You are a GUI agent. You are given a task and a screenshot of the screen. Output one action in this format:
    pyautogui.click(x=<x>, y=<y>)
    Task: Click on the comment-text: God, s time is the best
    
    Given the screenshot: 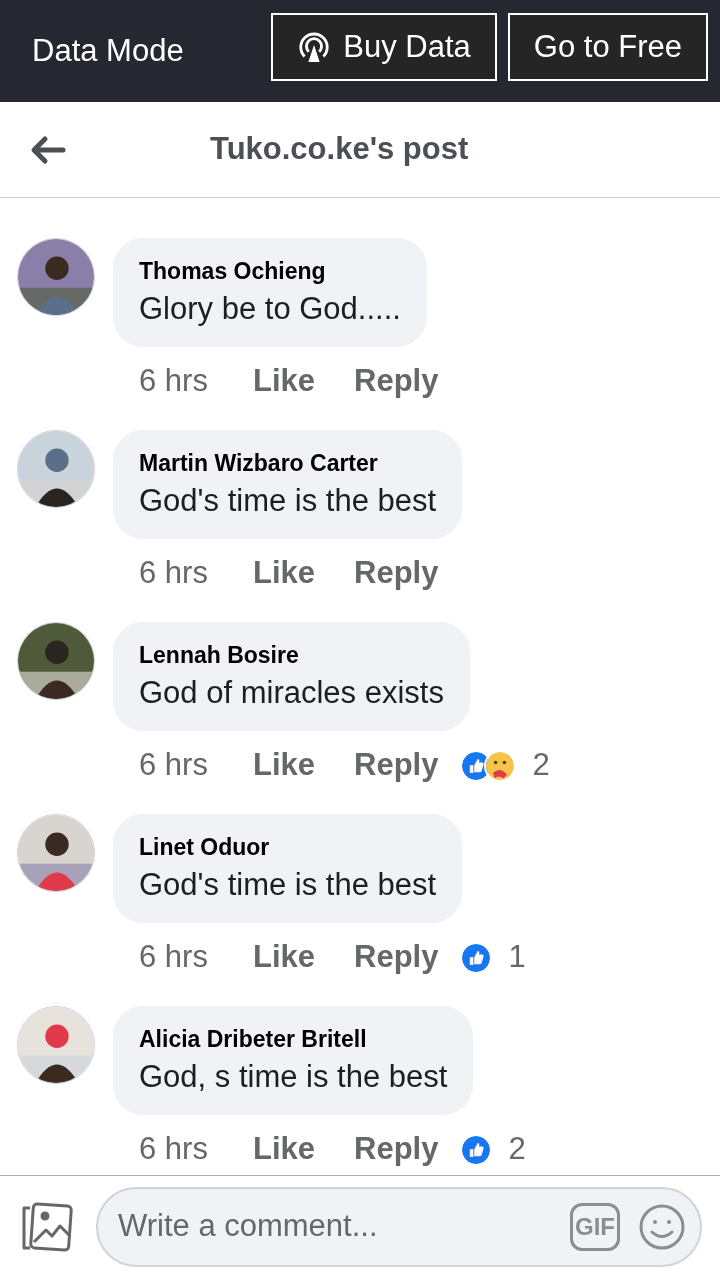 What is the action you would take?
    pyautogui.click(x=293, y=1076)
    